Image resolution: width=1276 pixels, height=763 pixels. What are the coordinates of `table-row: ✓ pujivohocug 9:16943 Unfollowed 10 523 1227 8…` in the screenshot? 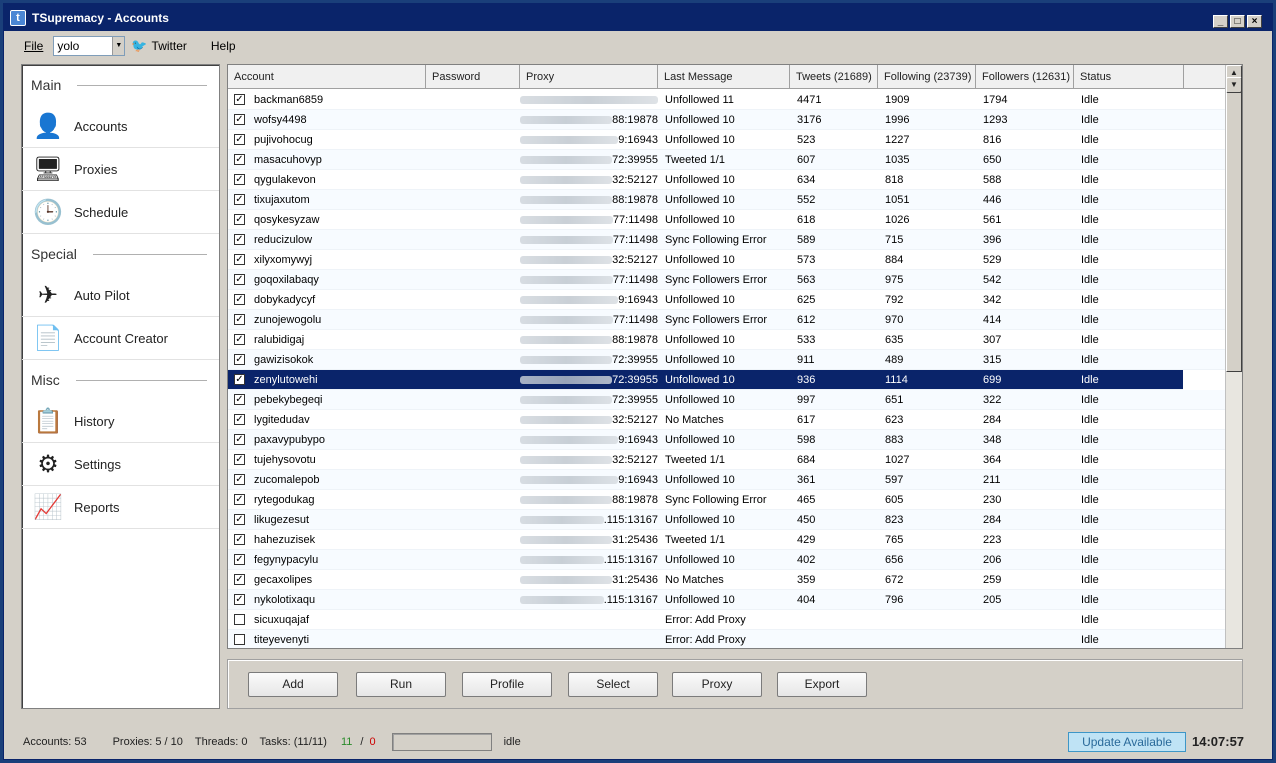 It's located at (728, 140).